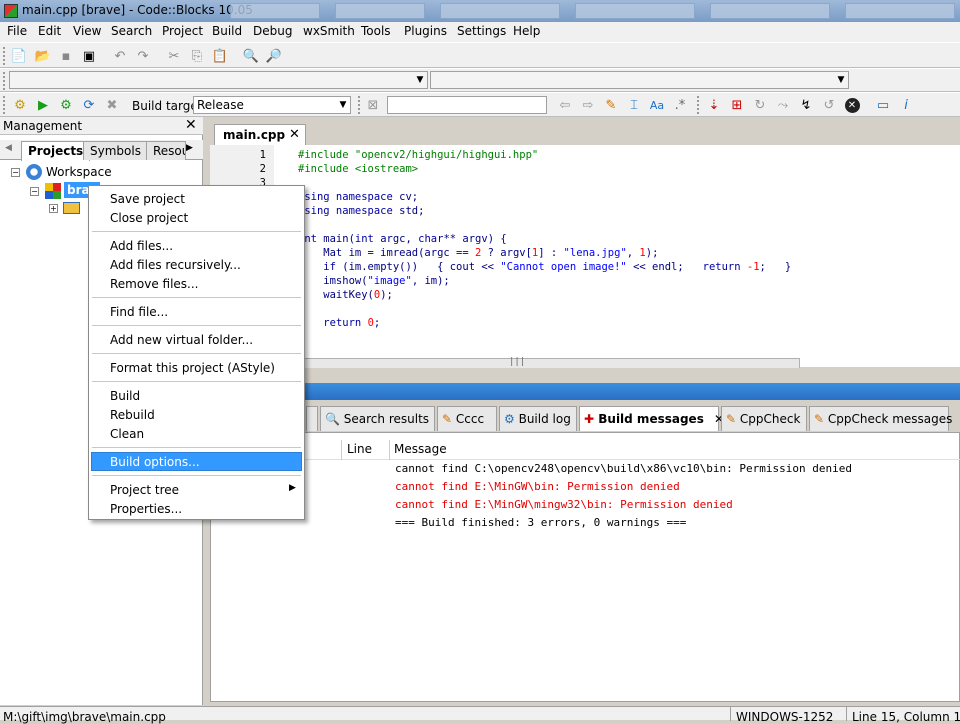 This screenshot has width=960, height=724. Describe the element at coordinates (115, 150) in the screenshot. I see `tab-symbols: Symbols` at that location.